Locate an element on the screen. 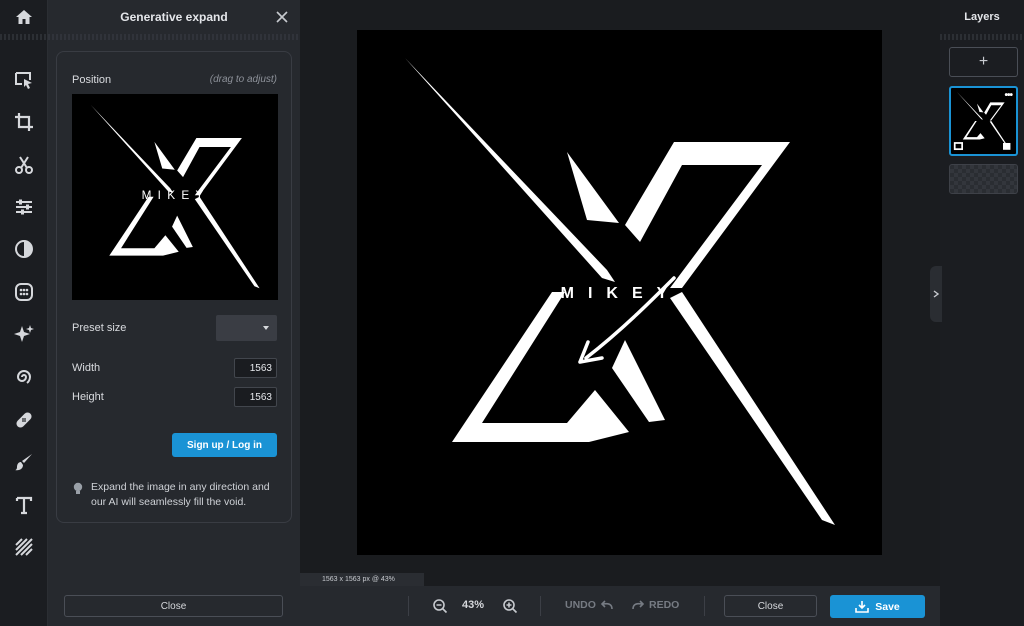 This screenshot has height=626, width=1024. text-tool is located at coordinates (24, 505).